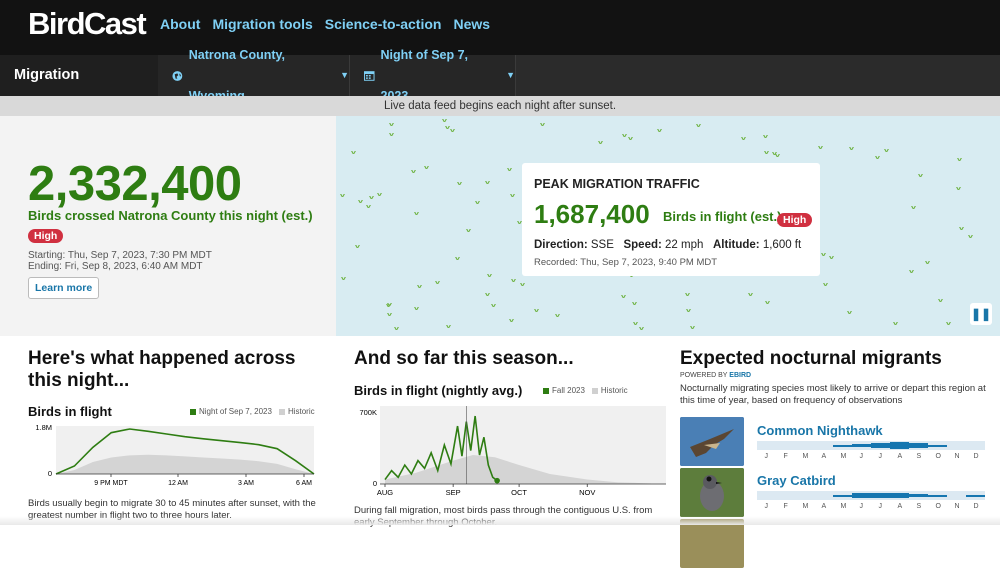  Describe the element at coordinates (252, 411) in the screenshot. I see `night-chart-legend: Night of Sep 7, 2023 Historic` at that location.